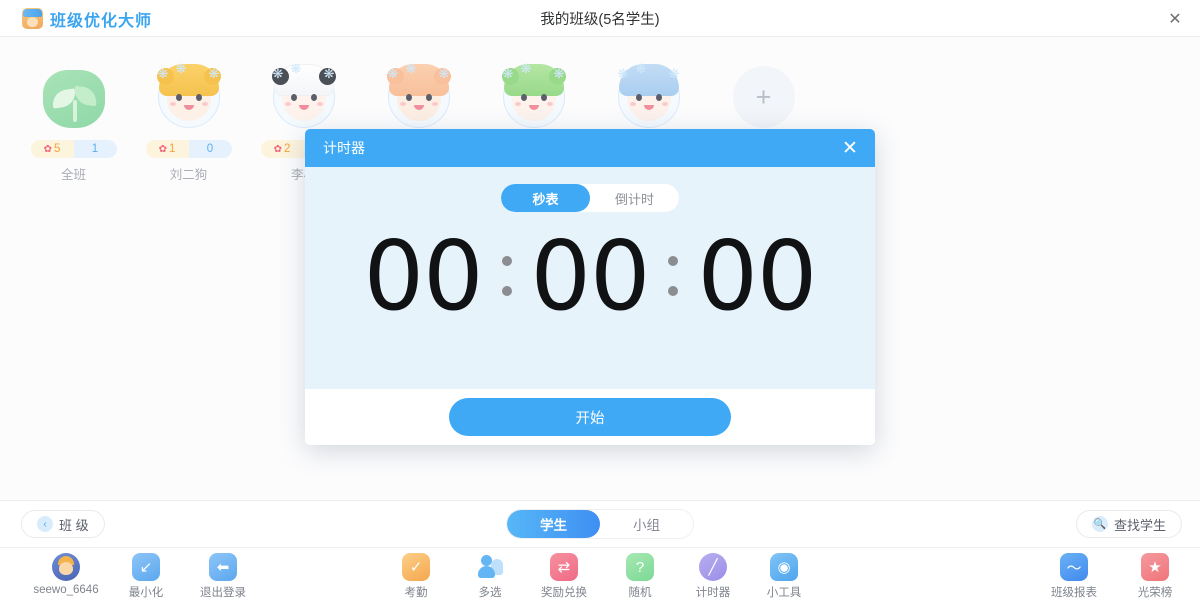  I want to click on tab-groups: 小组, so click(646, 524).